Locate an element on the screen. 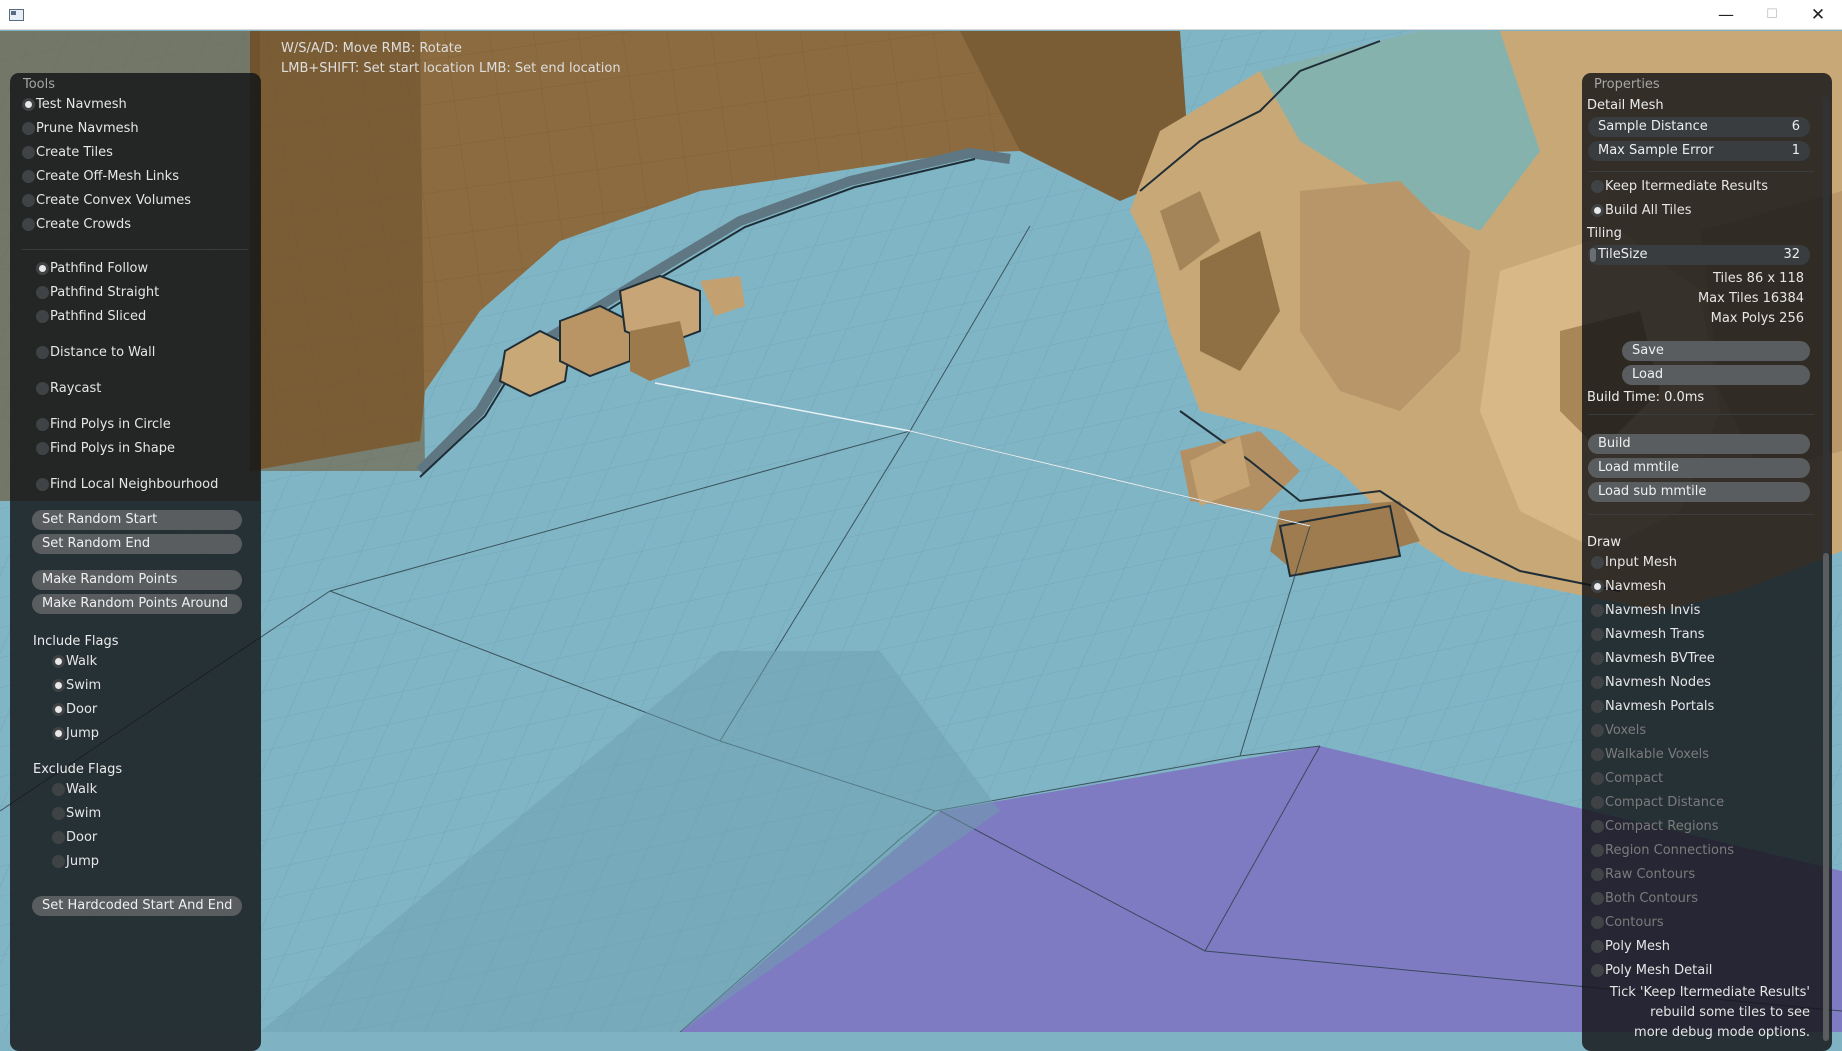 Image resolution: width=1842 pixels, height=1051 pixels. tool-item-label: Prune Navmesh is located at coordinates (87, 128).